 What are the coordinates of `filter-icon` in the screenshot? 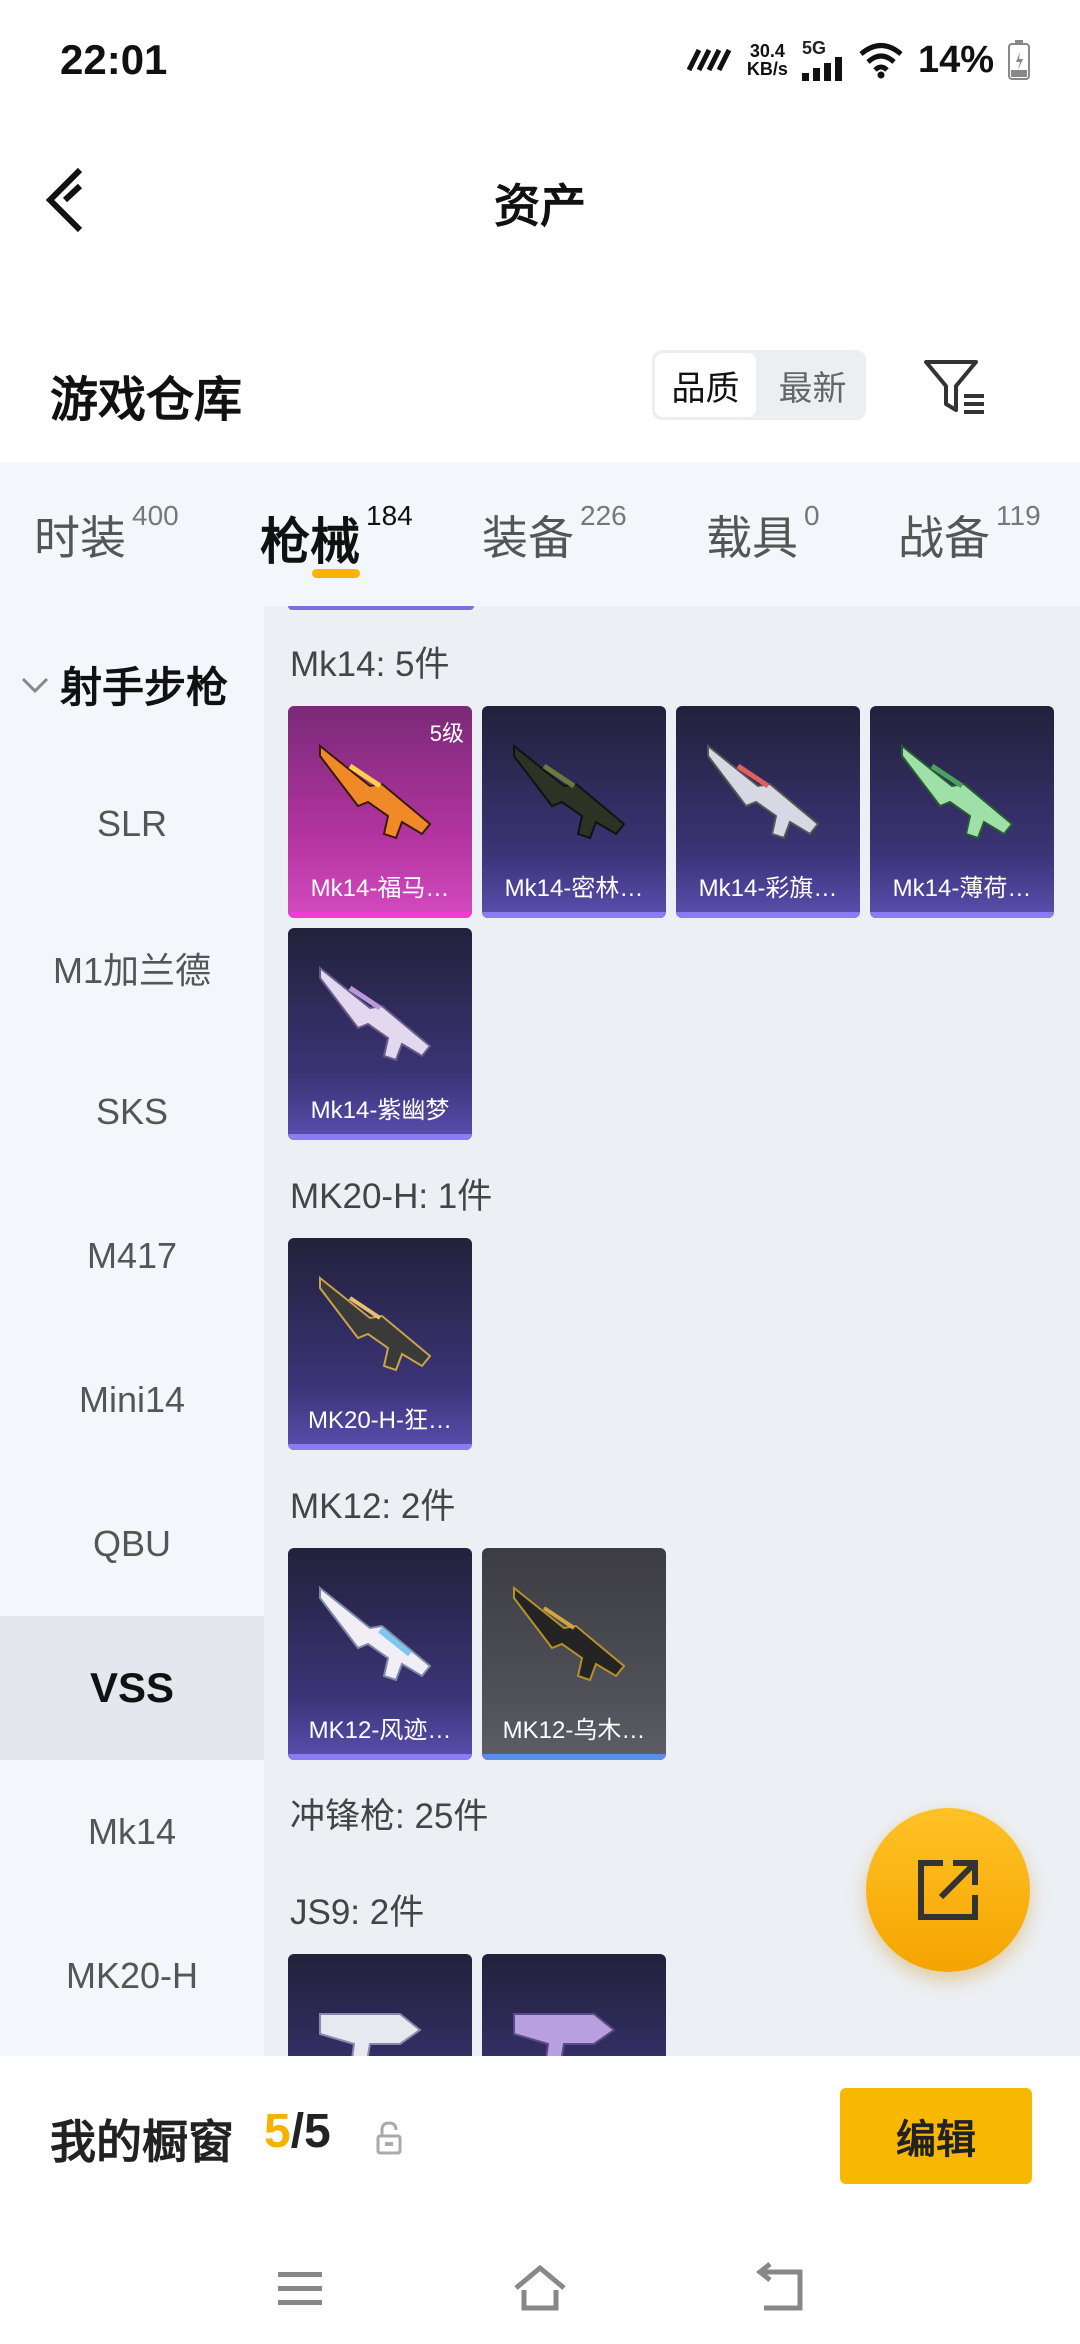 It's located at (954, 387).